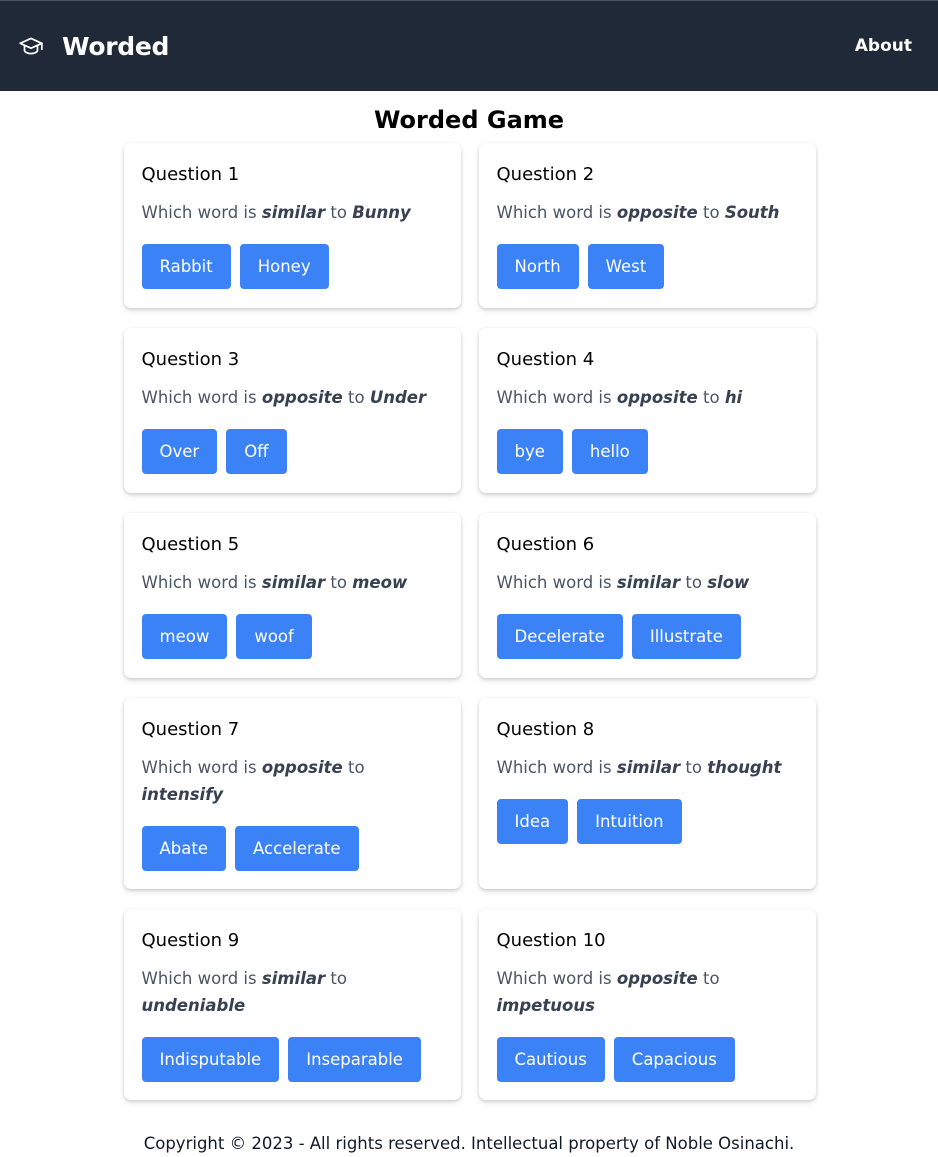 The width and height of the screenshot is (938, 1157). Describe the element at coordinates (469, 120) in the screenshot. I see `page-title: Worded Game` at that location.